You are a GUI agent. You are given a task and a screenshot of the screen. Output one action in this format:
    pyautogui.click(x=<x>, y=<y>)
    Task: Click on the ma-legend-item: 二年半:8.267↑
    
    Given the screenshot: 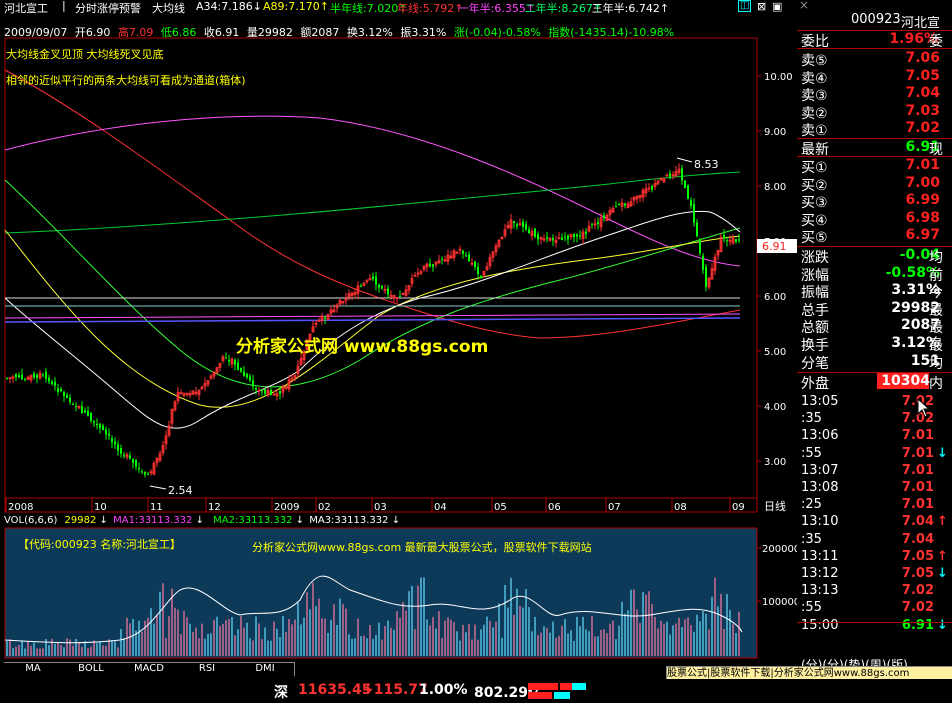 What is the action you would take?
    pyautogui.click(x=563, y=8)
    